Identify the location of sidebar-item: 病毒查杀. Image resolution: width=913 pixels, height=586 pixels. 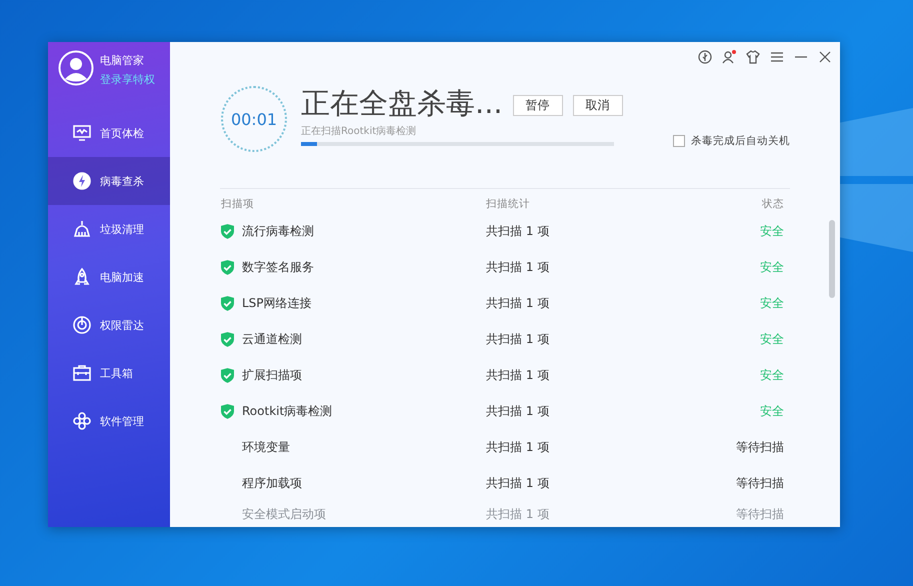
(109, 181).